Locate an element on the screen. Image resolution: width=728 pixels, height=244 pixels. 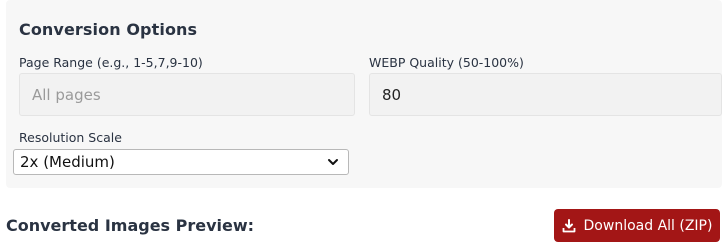
page-range-input: All pages is located at coordinates (187, 94).